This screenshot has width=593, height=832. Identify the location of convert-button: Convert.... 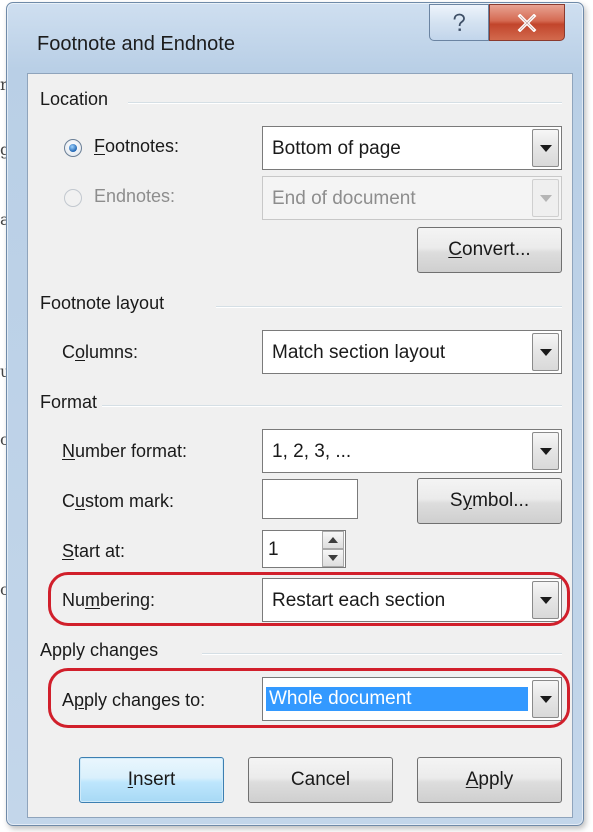
(489, 250).